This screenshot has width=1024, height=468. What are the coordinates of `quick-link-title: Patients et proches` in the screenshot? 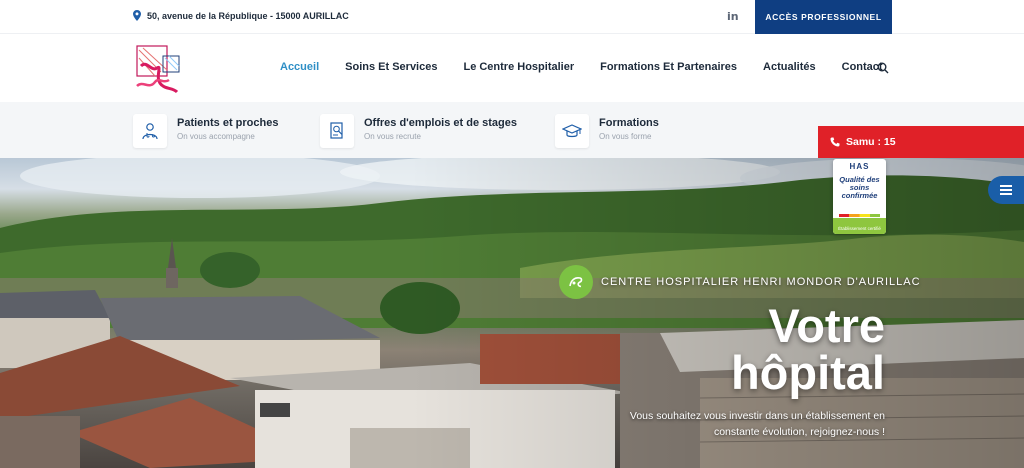 It's located at (228, 123).